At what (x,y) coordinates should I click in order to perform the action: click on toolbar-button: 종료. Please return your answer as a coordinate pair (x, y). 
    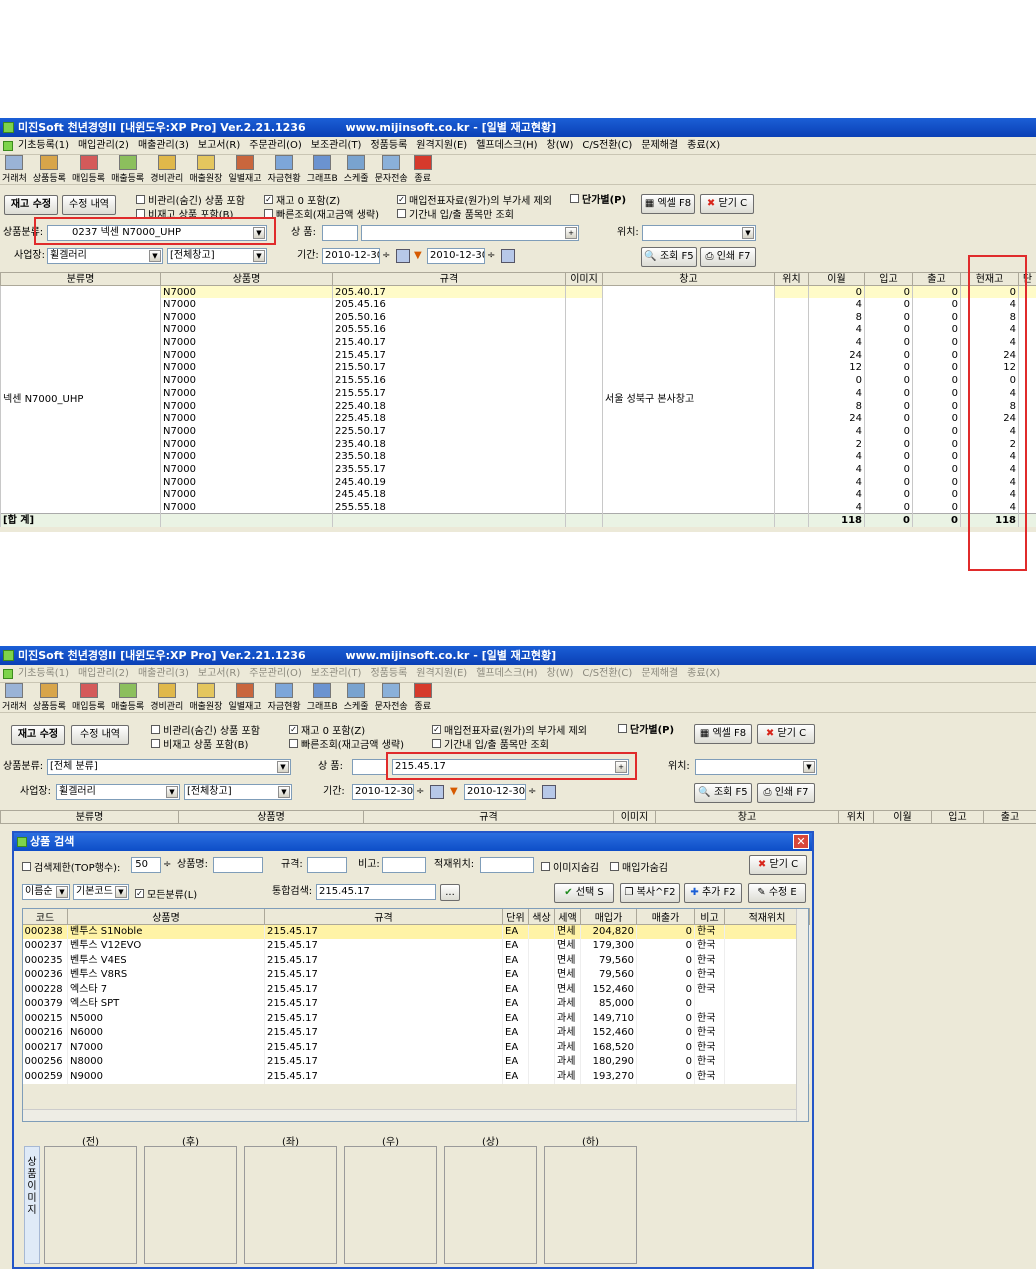
    Looking at the image, I should click on (422, 169).